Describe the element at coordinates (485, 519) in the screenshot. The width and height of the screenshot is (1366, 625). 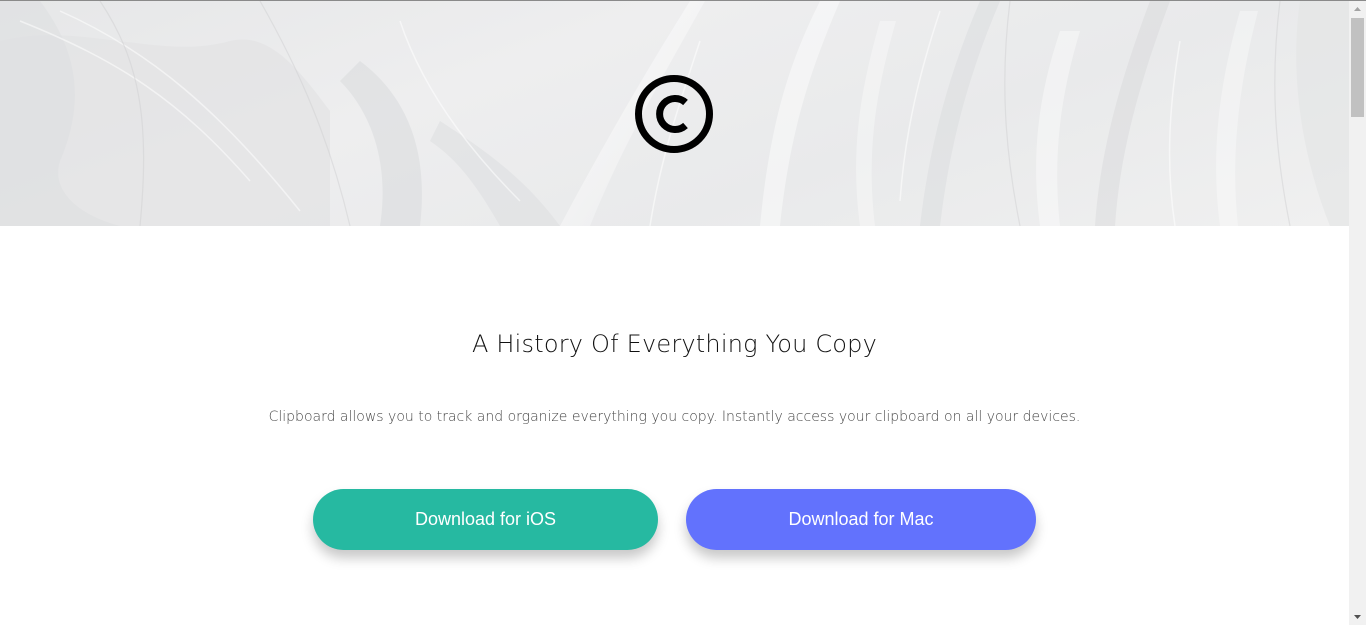
I see `download-ios-button: Download for iOS` at that location.